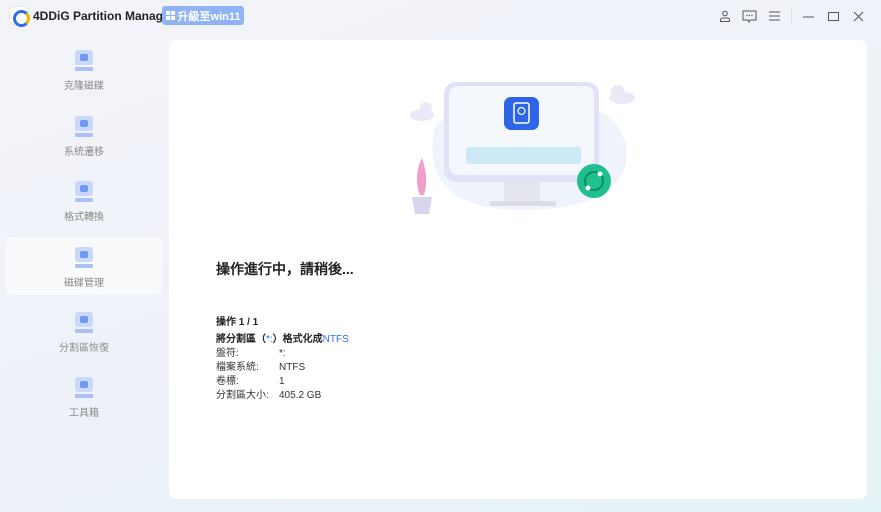  What do you see at coordinates (227, 353) in the screenshot?
I see `detail-key: 盤符:` at bounding box center [227, 353].